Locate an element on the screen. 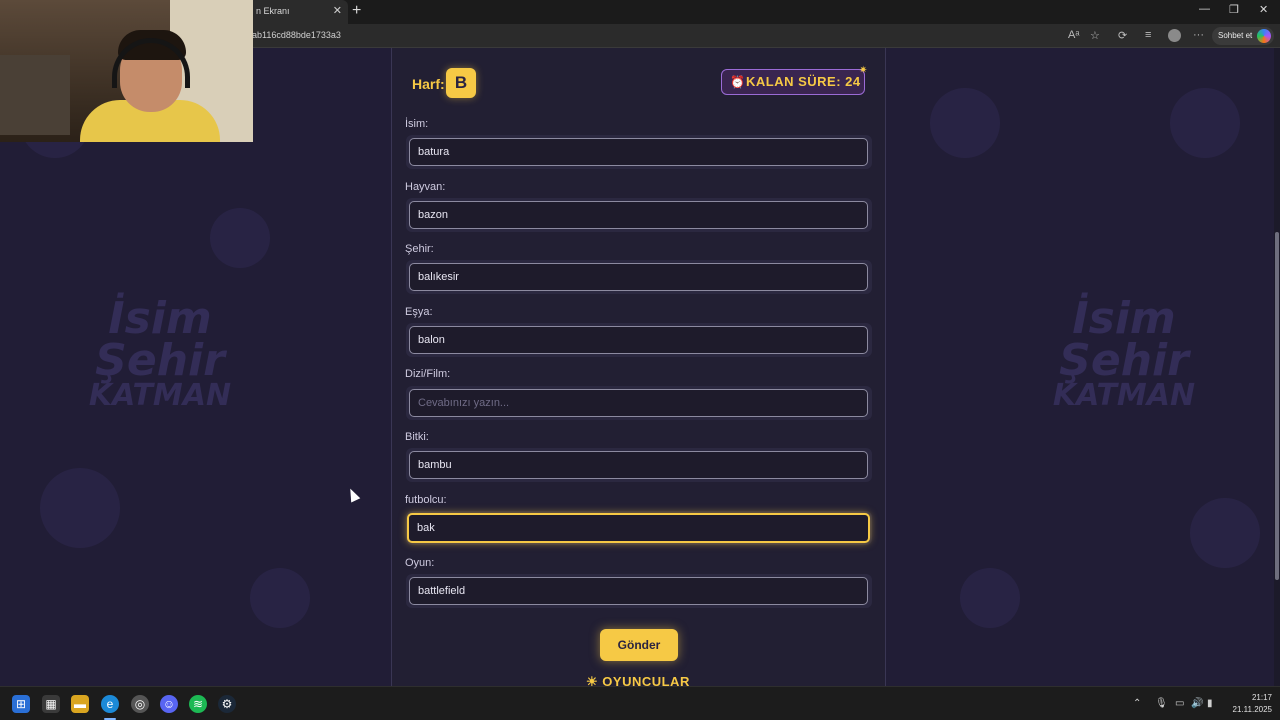 Image resolution: width=1280 pixels, height=720 pixels. chevron-up-icon: ⌃ is located at coordinates (1137, 703).